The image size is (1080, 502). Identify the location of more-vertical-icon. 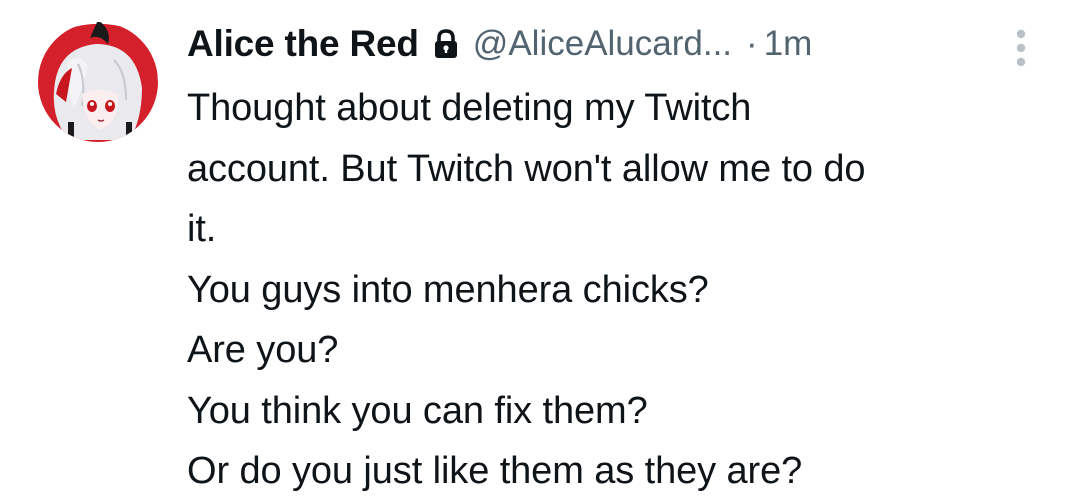
(1021, 49).